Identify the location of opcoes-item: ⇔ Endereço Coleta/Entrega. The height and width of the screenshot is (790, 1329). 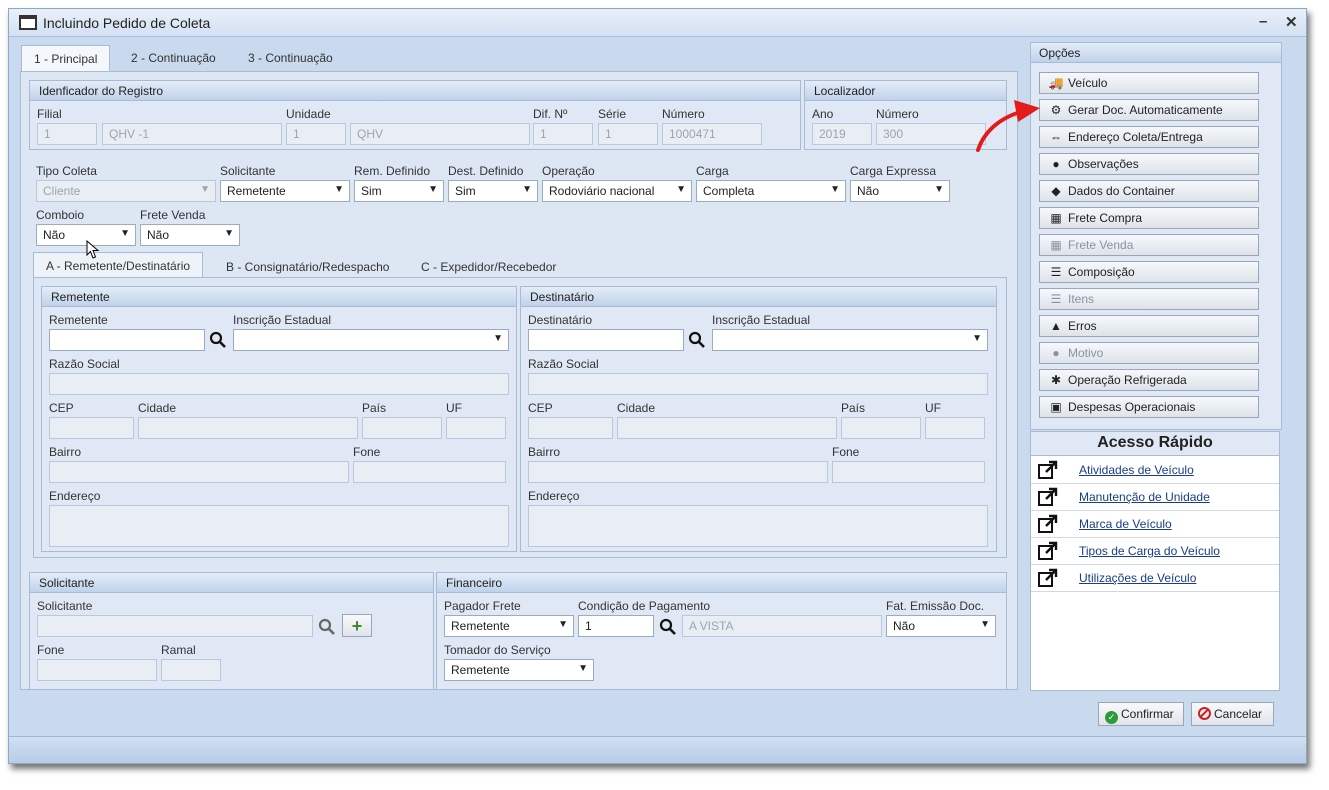
(1149, 137).